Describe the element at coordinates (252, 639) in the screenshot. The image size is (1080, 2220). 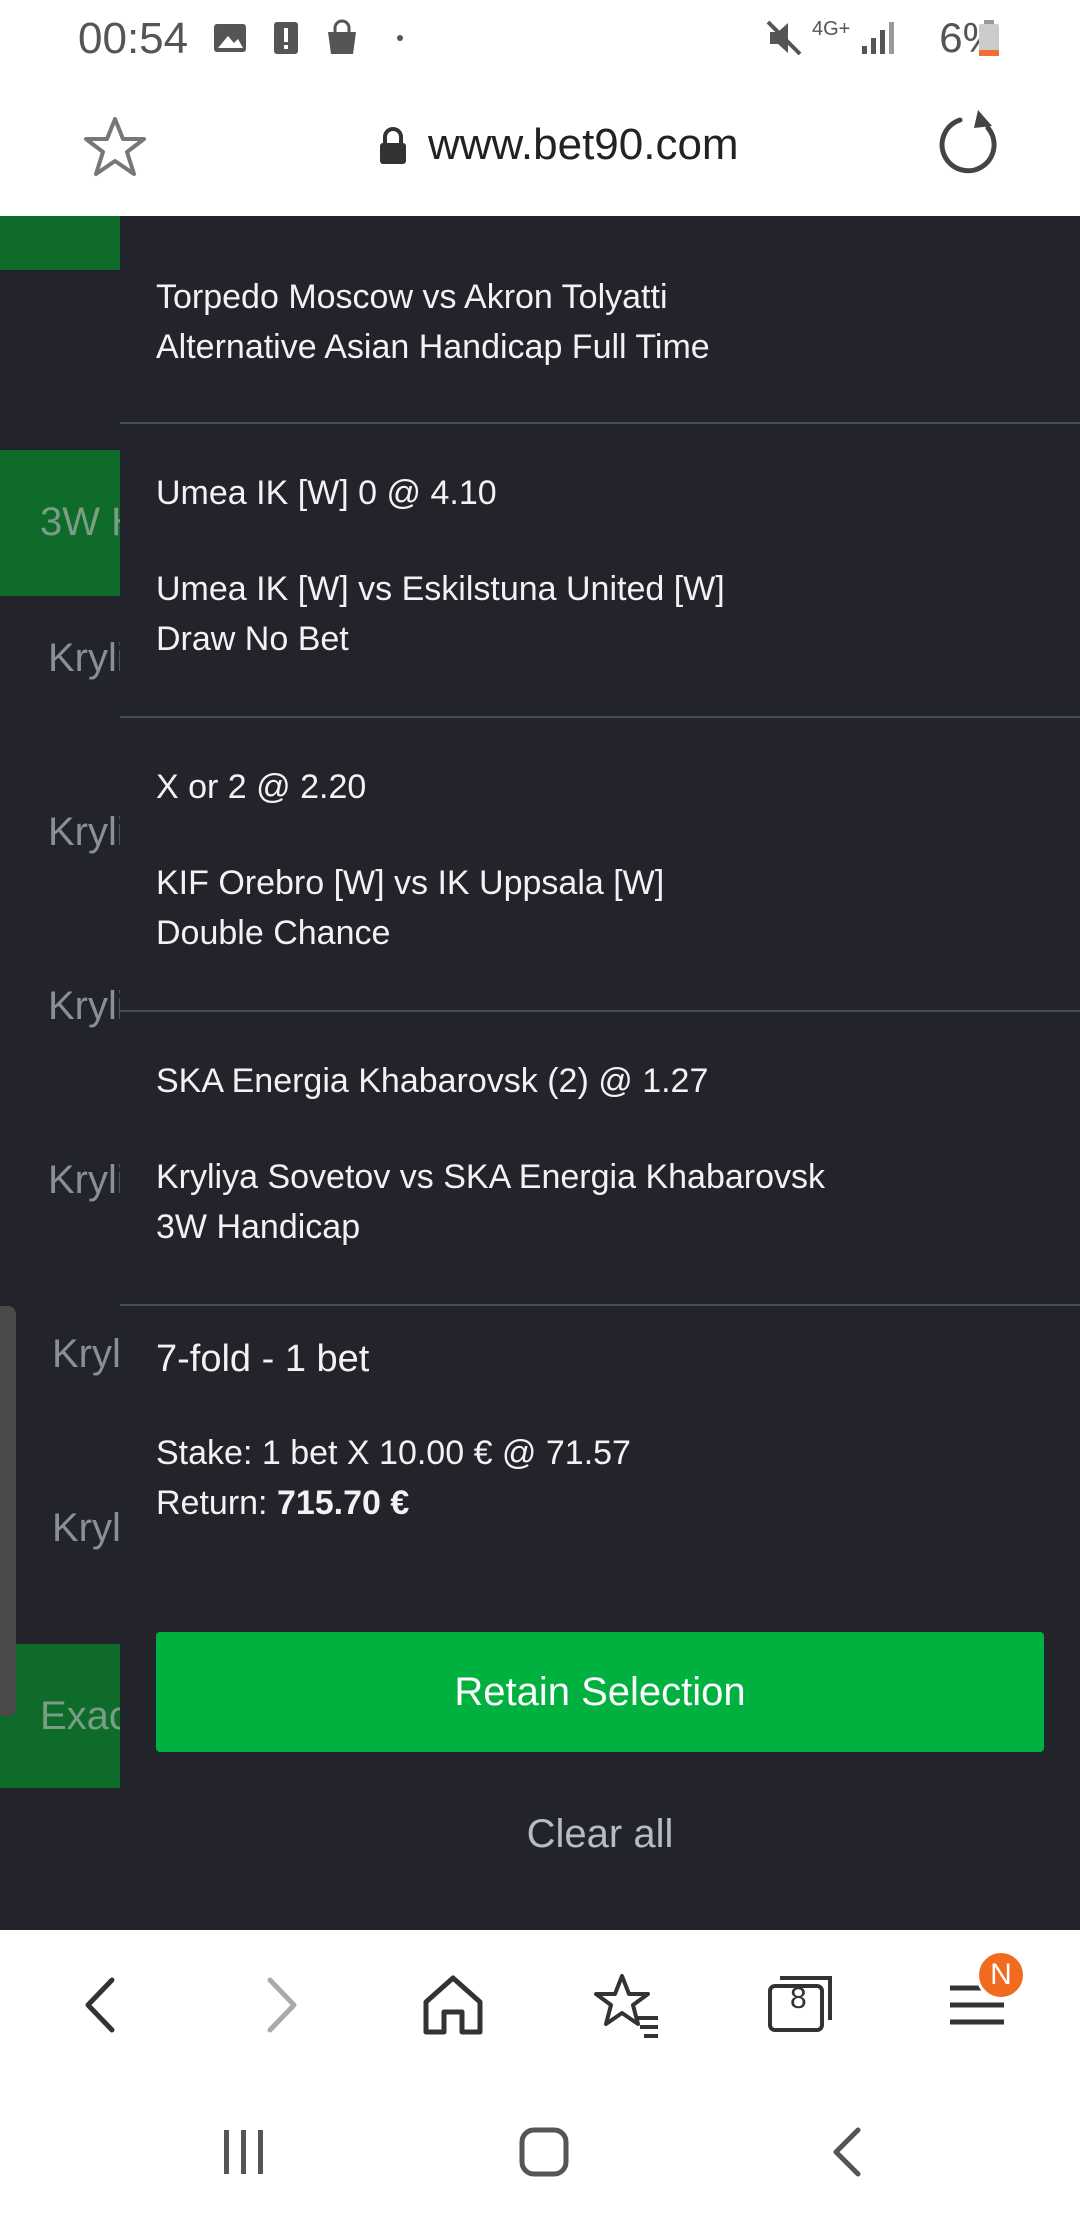
I see `bet-market: Draw No Bet` at that location.